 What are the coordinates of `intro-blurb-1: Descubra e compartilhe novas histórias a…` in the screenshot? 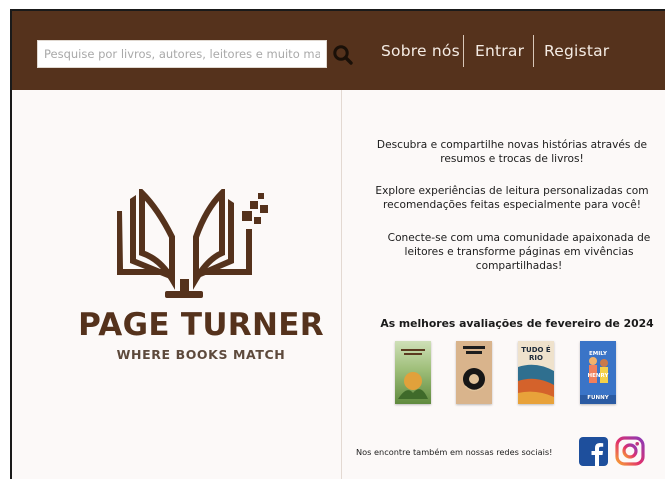 It's located at (512, 152).